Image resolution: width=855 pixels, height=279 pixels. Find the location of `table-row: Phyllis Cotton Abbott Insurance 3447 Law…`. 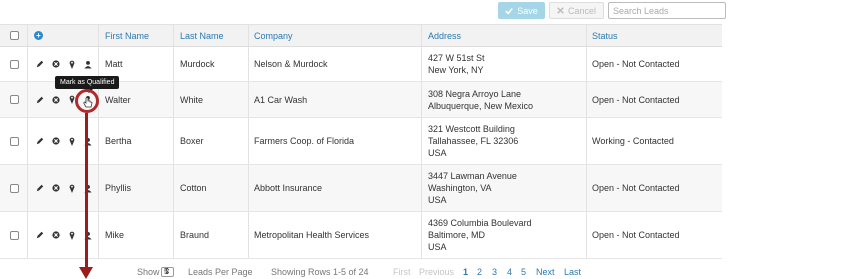

table-row: Phyllis Cotton Abbott Insurance 3447 Law… is located at coordinates (361, 188).